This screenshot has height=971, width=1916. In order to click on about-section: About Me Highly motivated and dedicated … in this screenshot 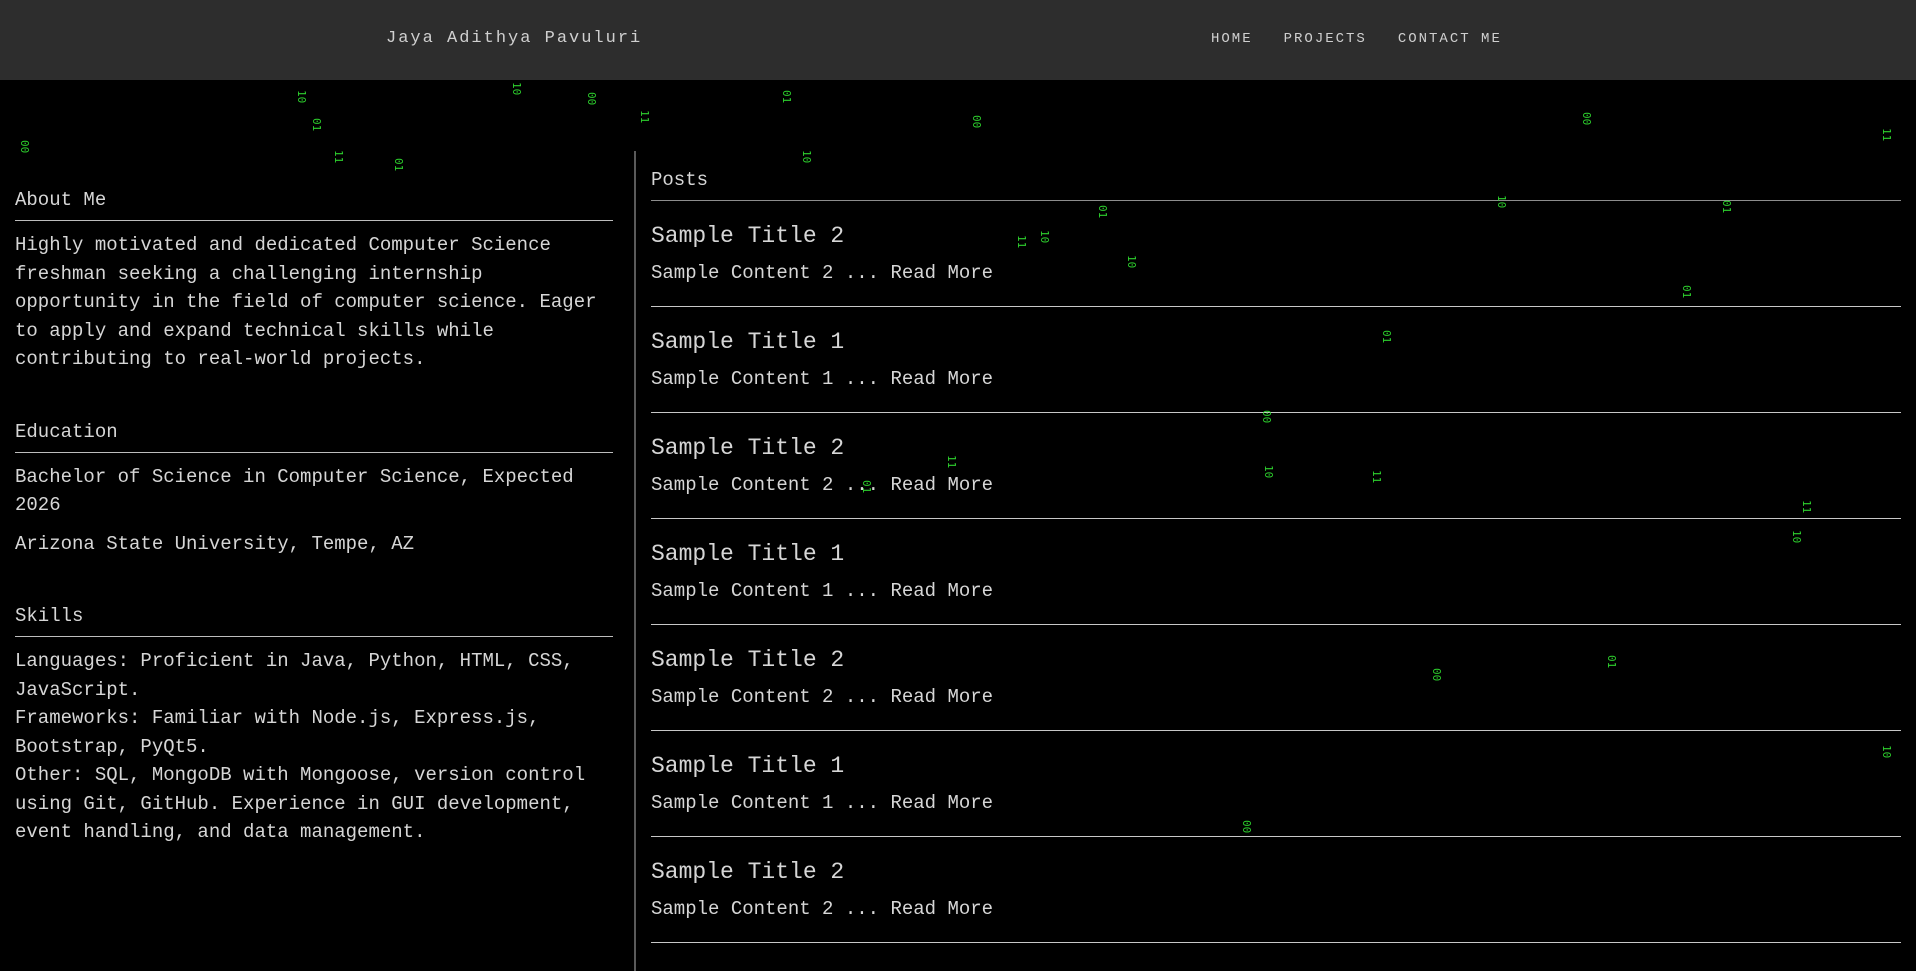, I will do `click(314, 280)`.